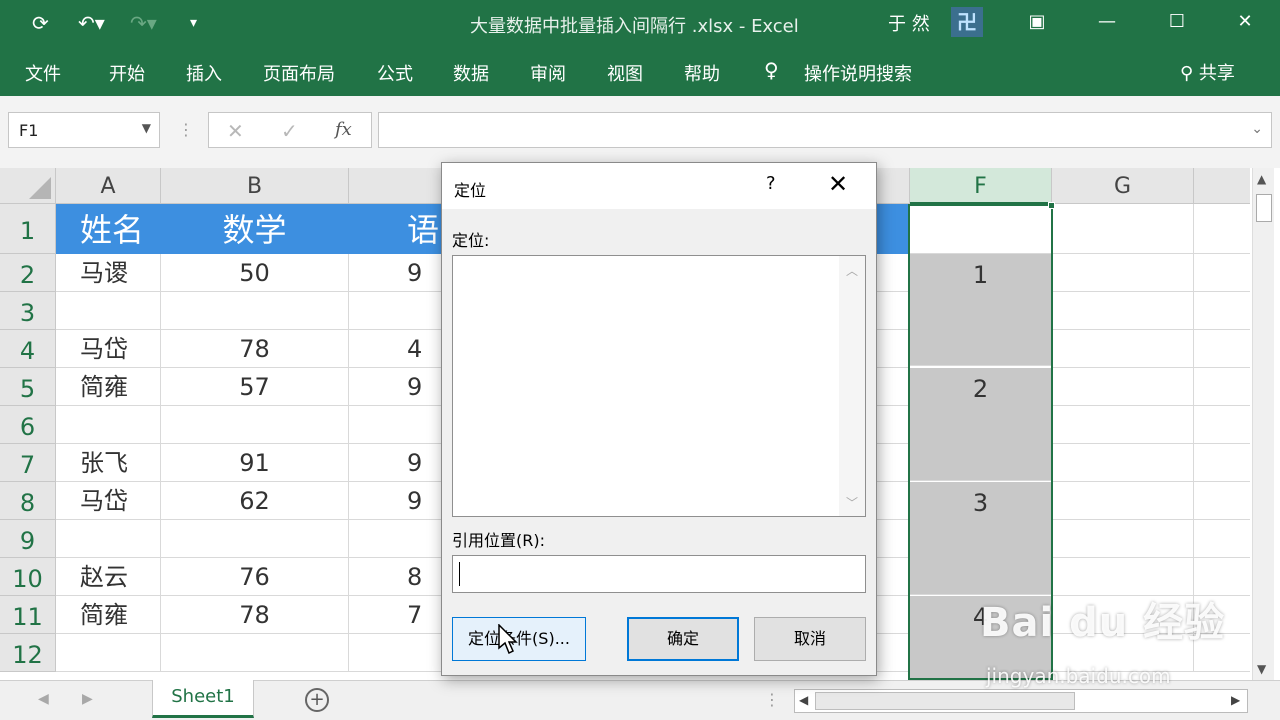 The width and height of the screenshot is (1280, 720). Describe the element at coordinates (108, 577) in the screenshot. I see `cell-a: 赵云` at that location.